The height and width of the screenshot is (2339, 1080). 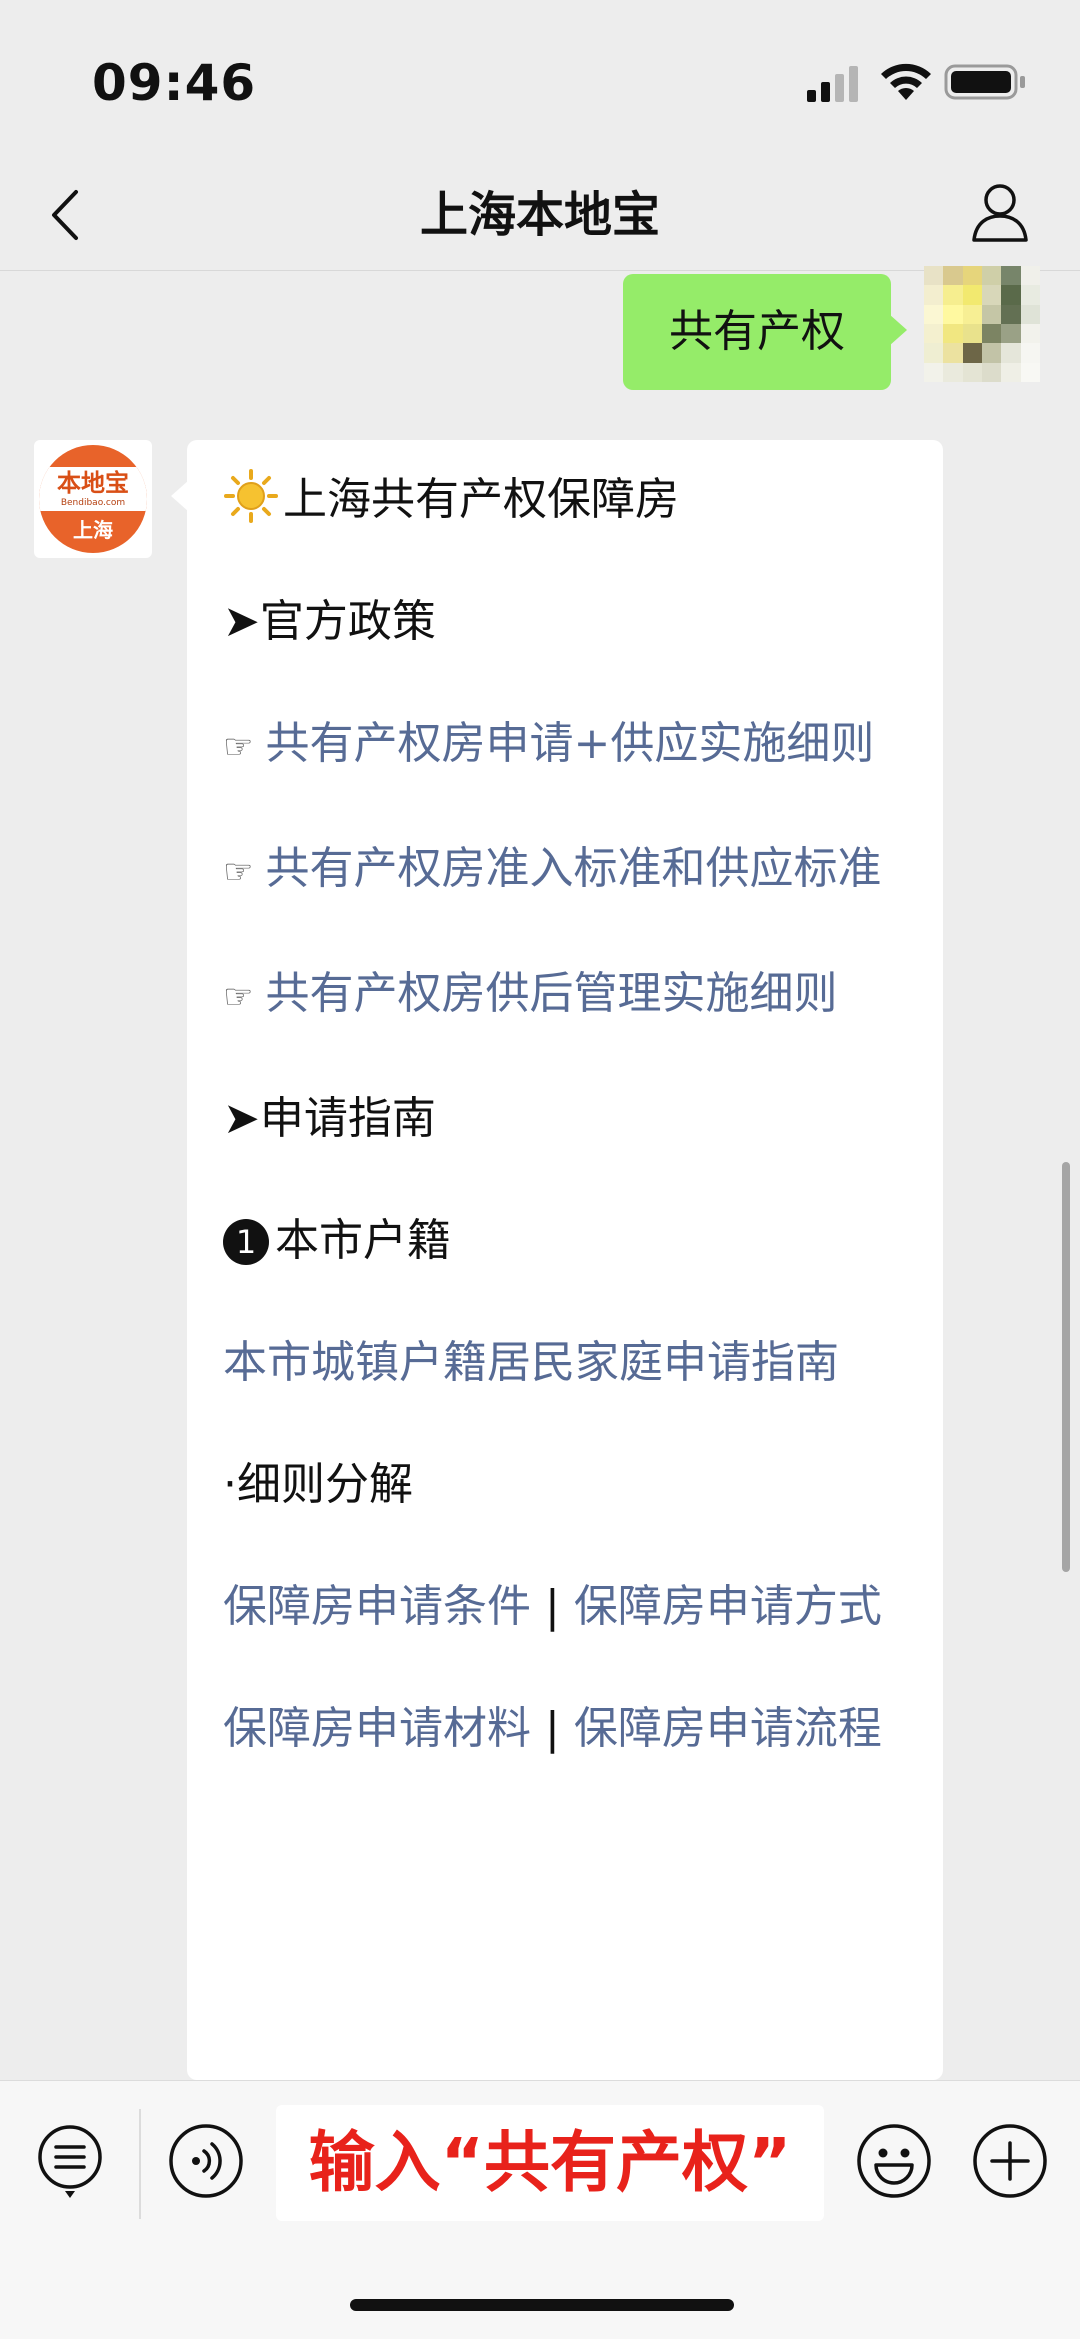 What do you see at coordinates (347, 1118) in the screenshot?
I see `section-heading-text: 申请指南` at bounding box center [347, 1118].